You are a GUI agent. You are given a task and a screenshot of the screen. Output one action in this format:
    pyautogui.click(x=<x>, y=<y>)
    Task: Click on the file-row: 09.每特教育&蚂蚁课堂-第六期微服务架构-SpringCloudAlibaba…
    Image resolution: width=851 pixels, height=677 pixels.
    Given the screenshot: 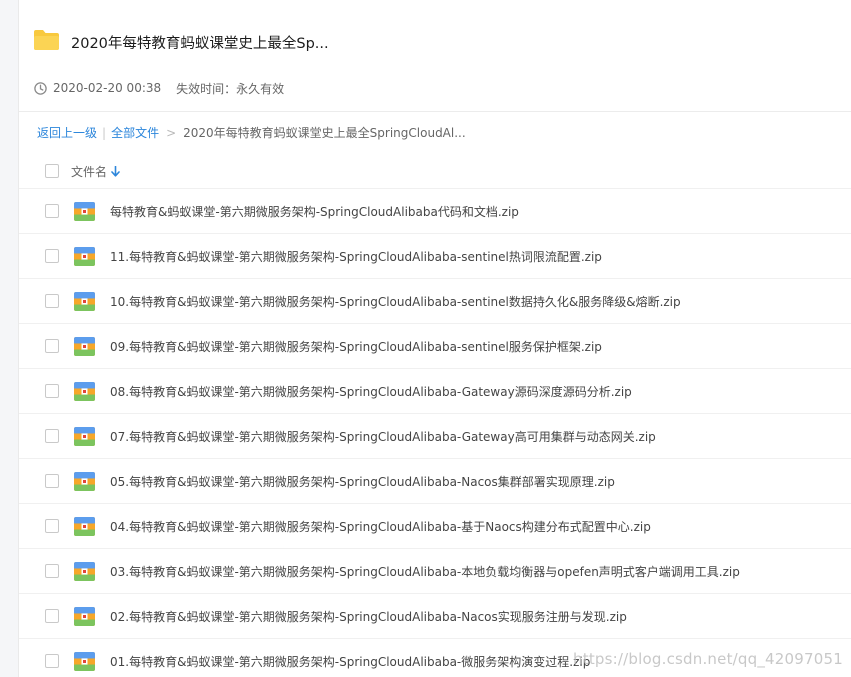 What is the action you would take?
    pyautogui.click(x=435, y=345)
    